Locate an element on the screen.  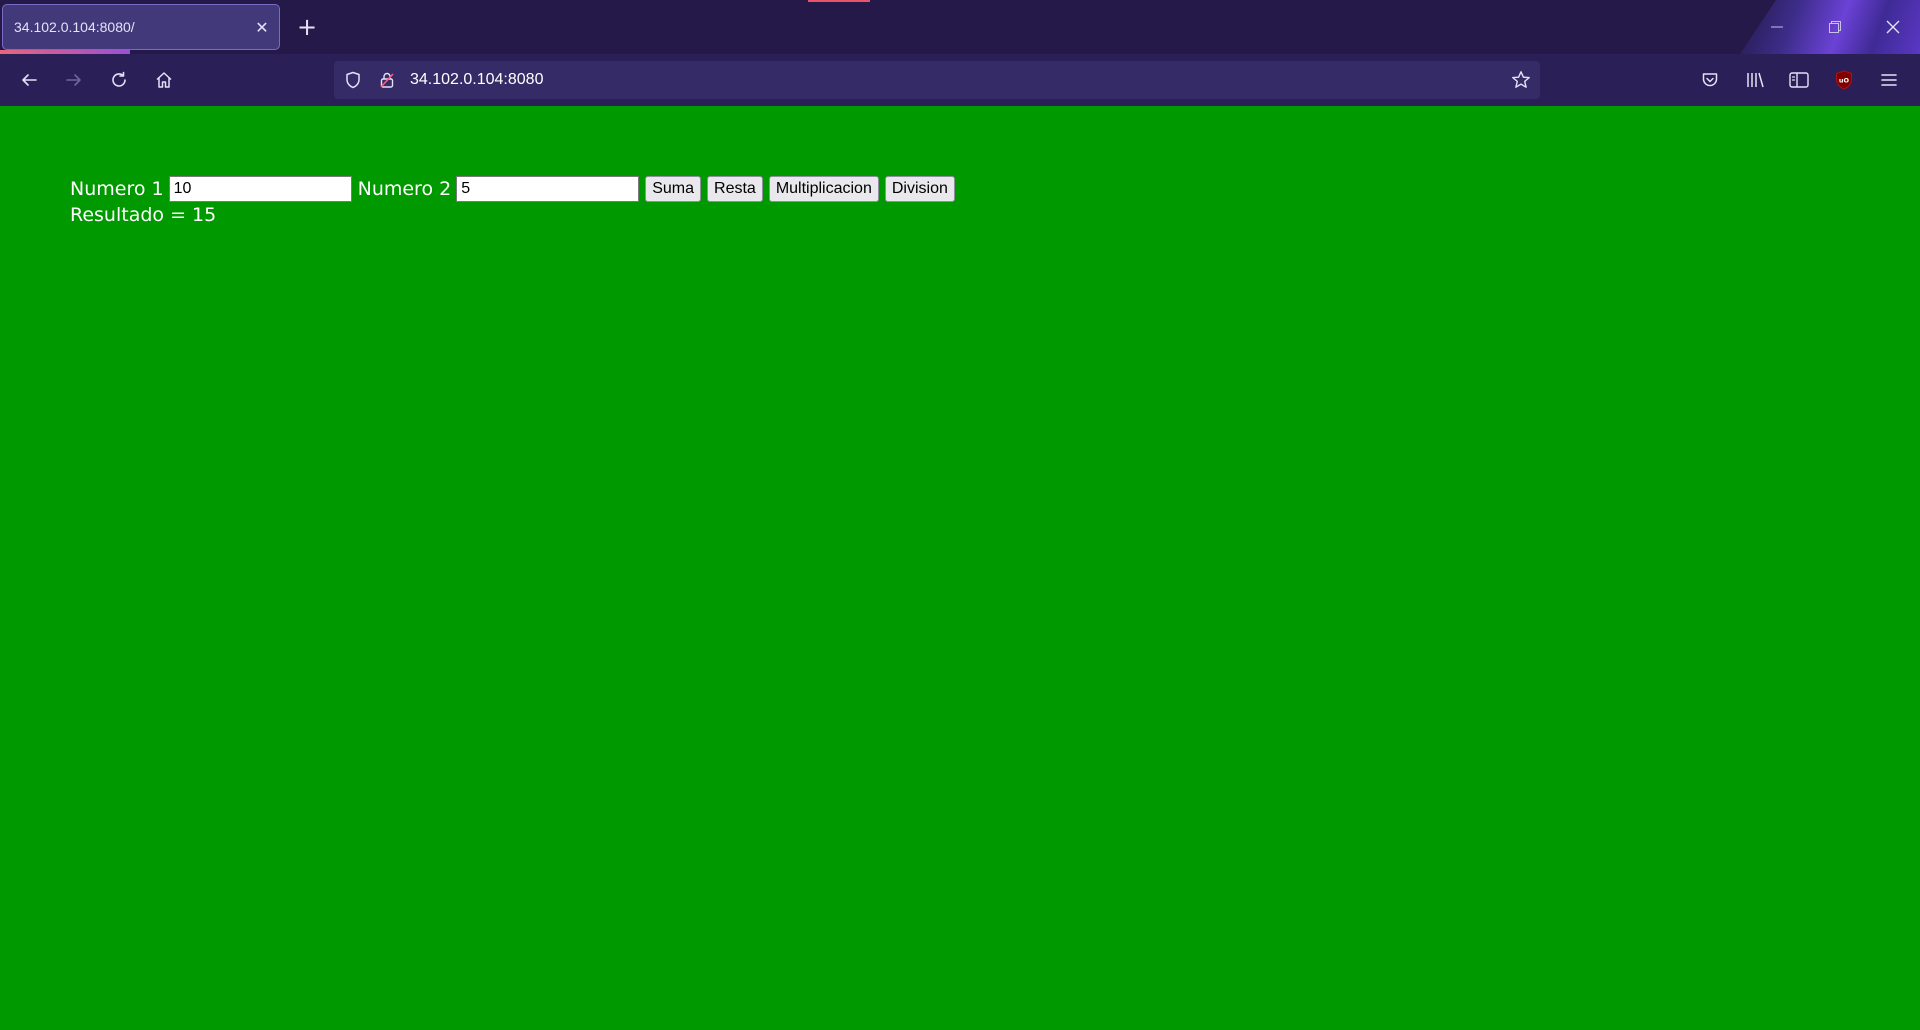
sidebar-button is located at coordinates (1799, 80).